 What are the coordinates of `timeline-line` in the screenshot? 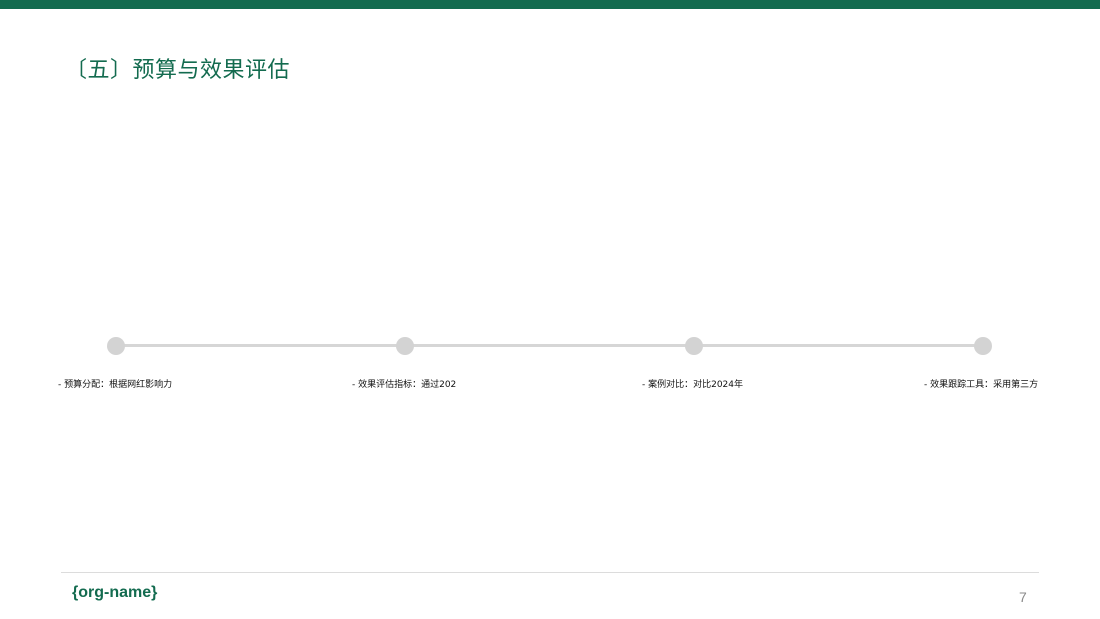 It's located at (550, 345).